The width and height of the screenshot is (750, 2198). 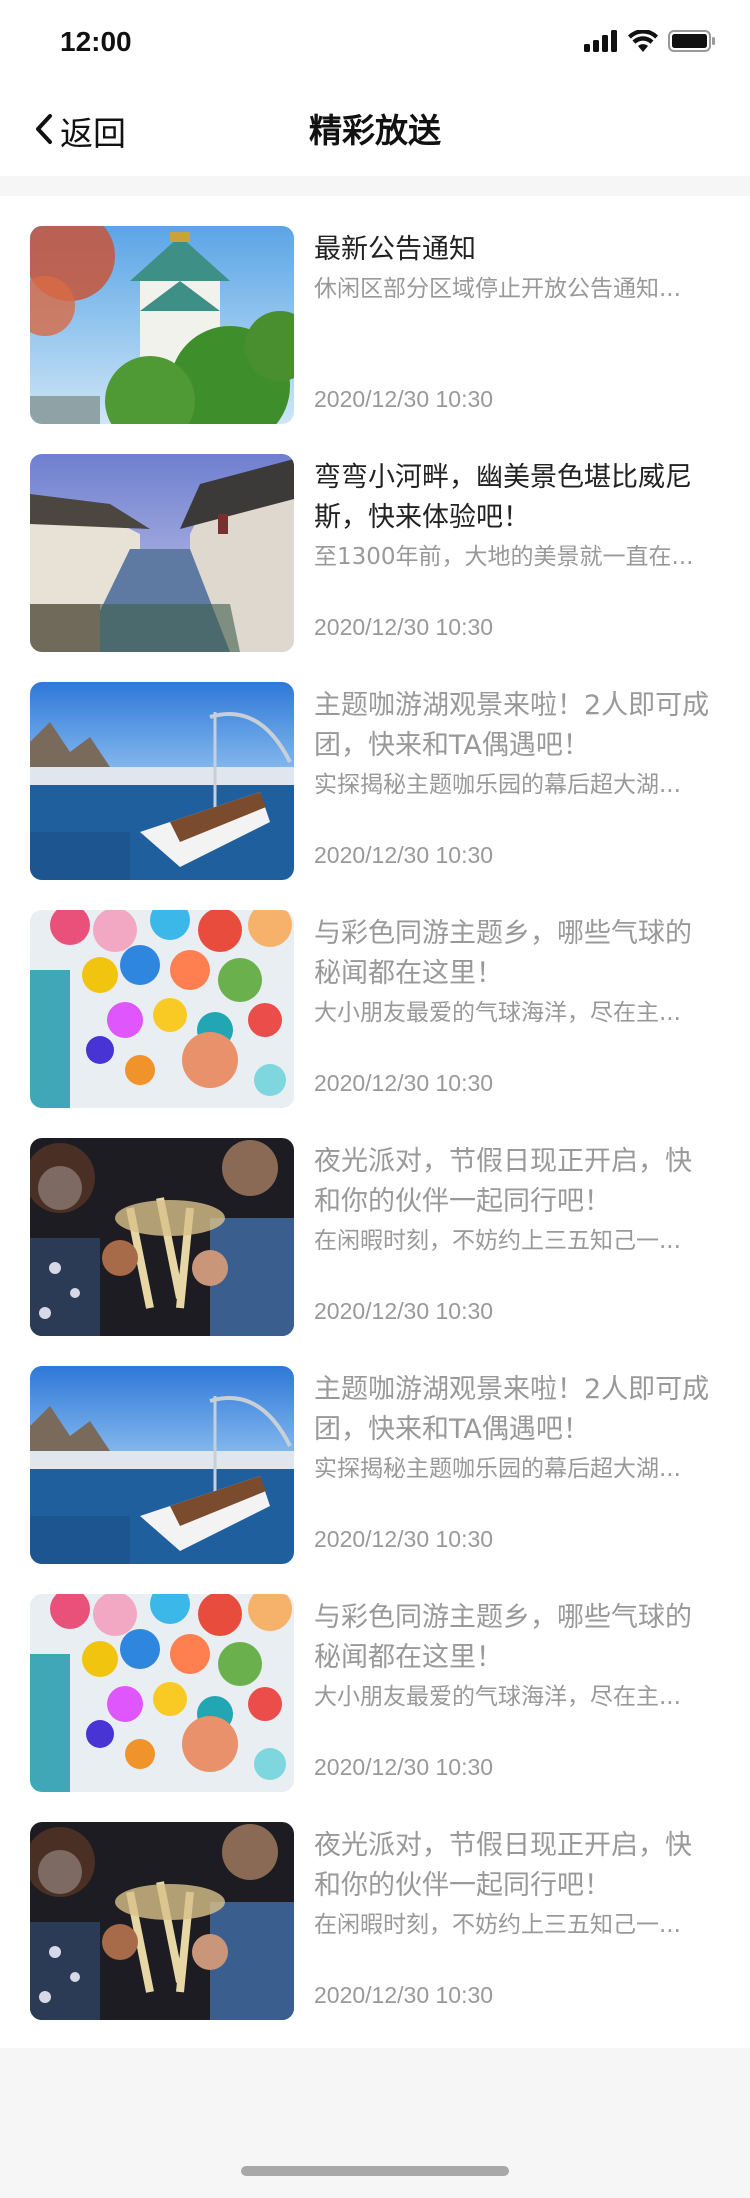 What do you see at coordinates (395, 249) in the screenshot?
I see `item-title: 最新公告通知` at bounding box center [395, 249].